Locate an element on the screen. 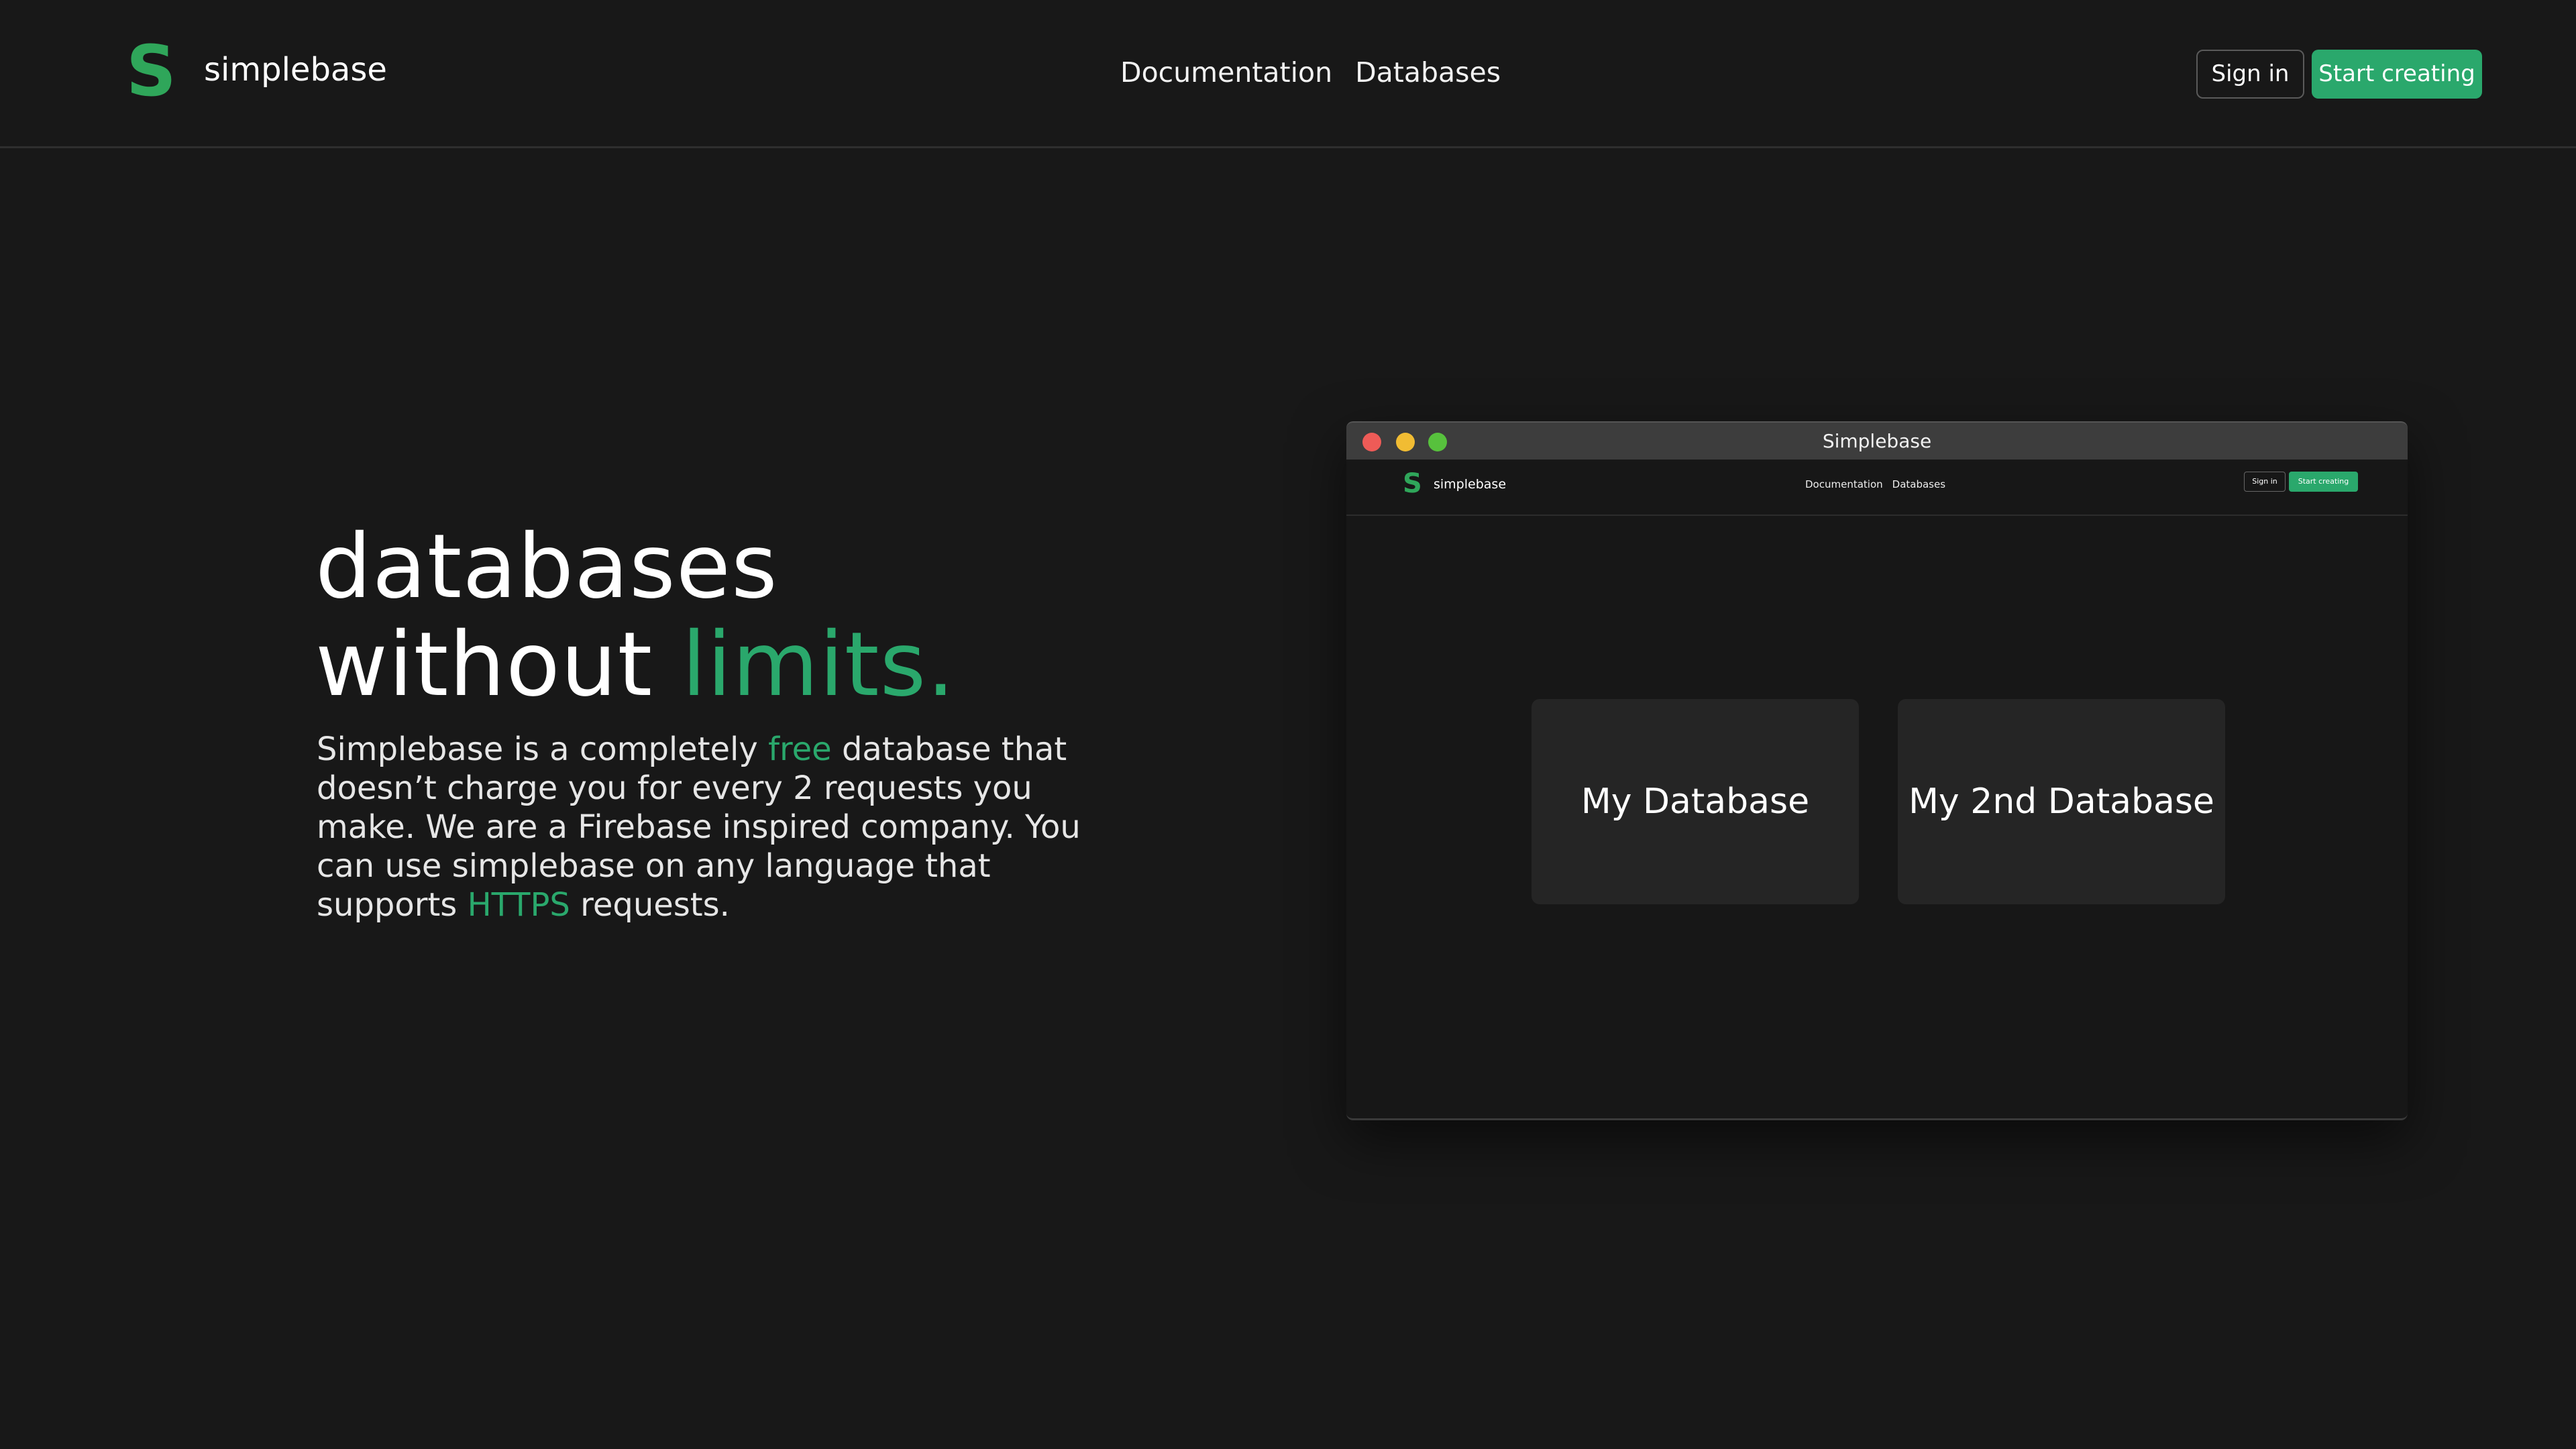  brand-name: simplebase is located at coordinates (295, 70).